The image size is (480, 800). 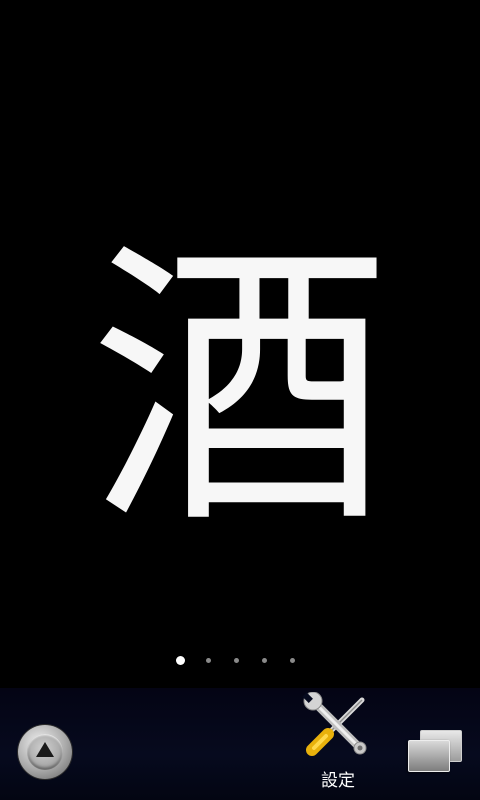 I want to click on stacked-windows-icon-front, so click(x=429, y=756).